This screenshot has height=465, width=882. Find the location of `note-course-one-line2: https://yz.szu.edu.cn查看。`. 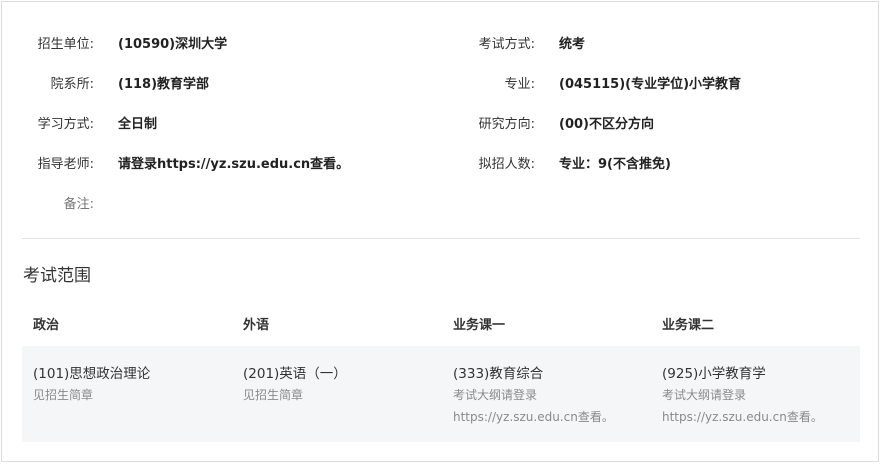

note-course-one-line2: https://yz.szu.edu.cn查看。 is located at coordinates (533, 417).